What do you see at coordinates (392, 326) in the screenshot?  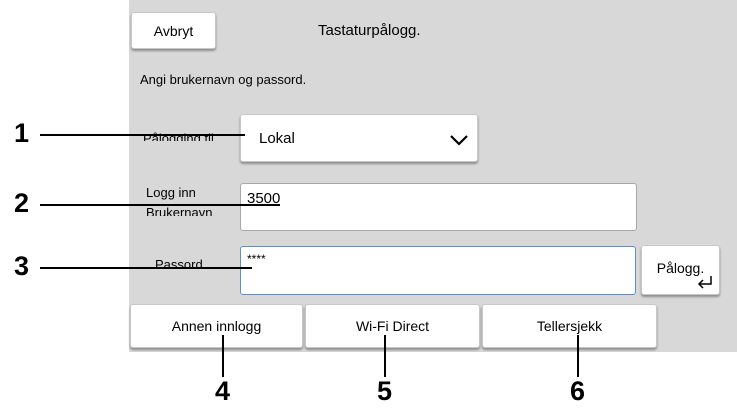 I see `wifi-direct-button: Wi-Fi Direct` at bounding box center [392, 326].